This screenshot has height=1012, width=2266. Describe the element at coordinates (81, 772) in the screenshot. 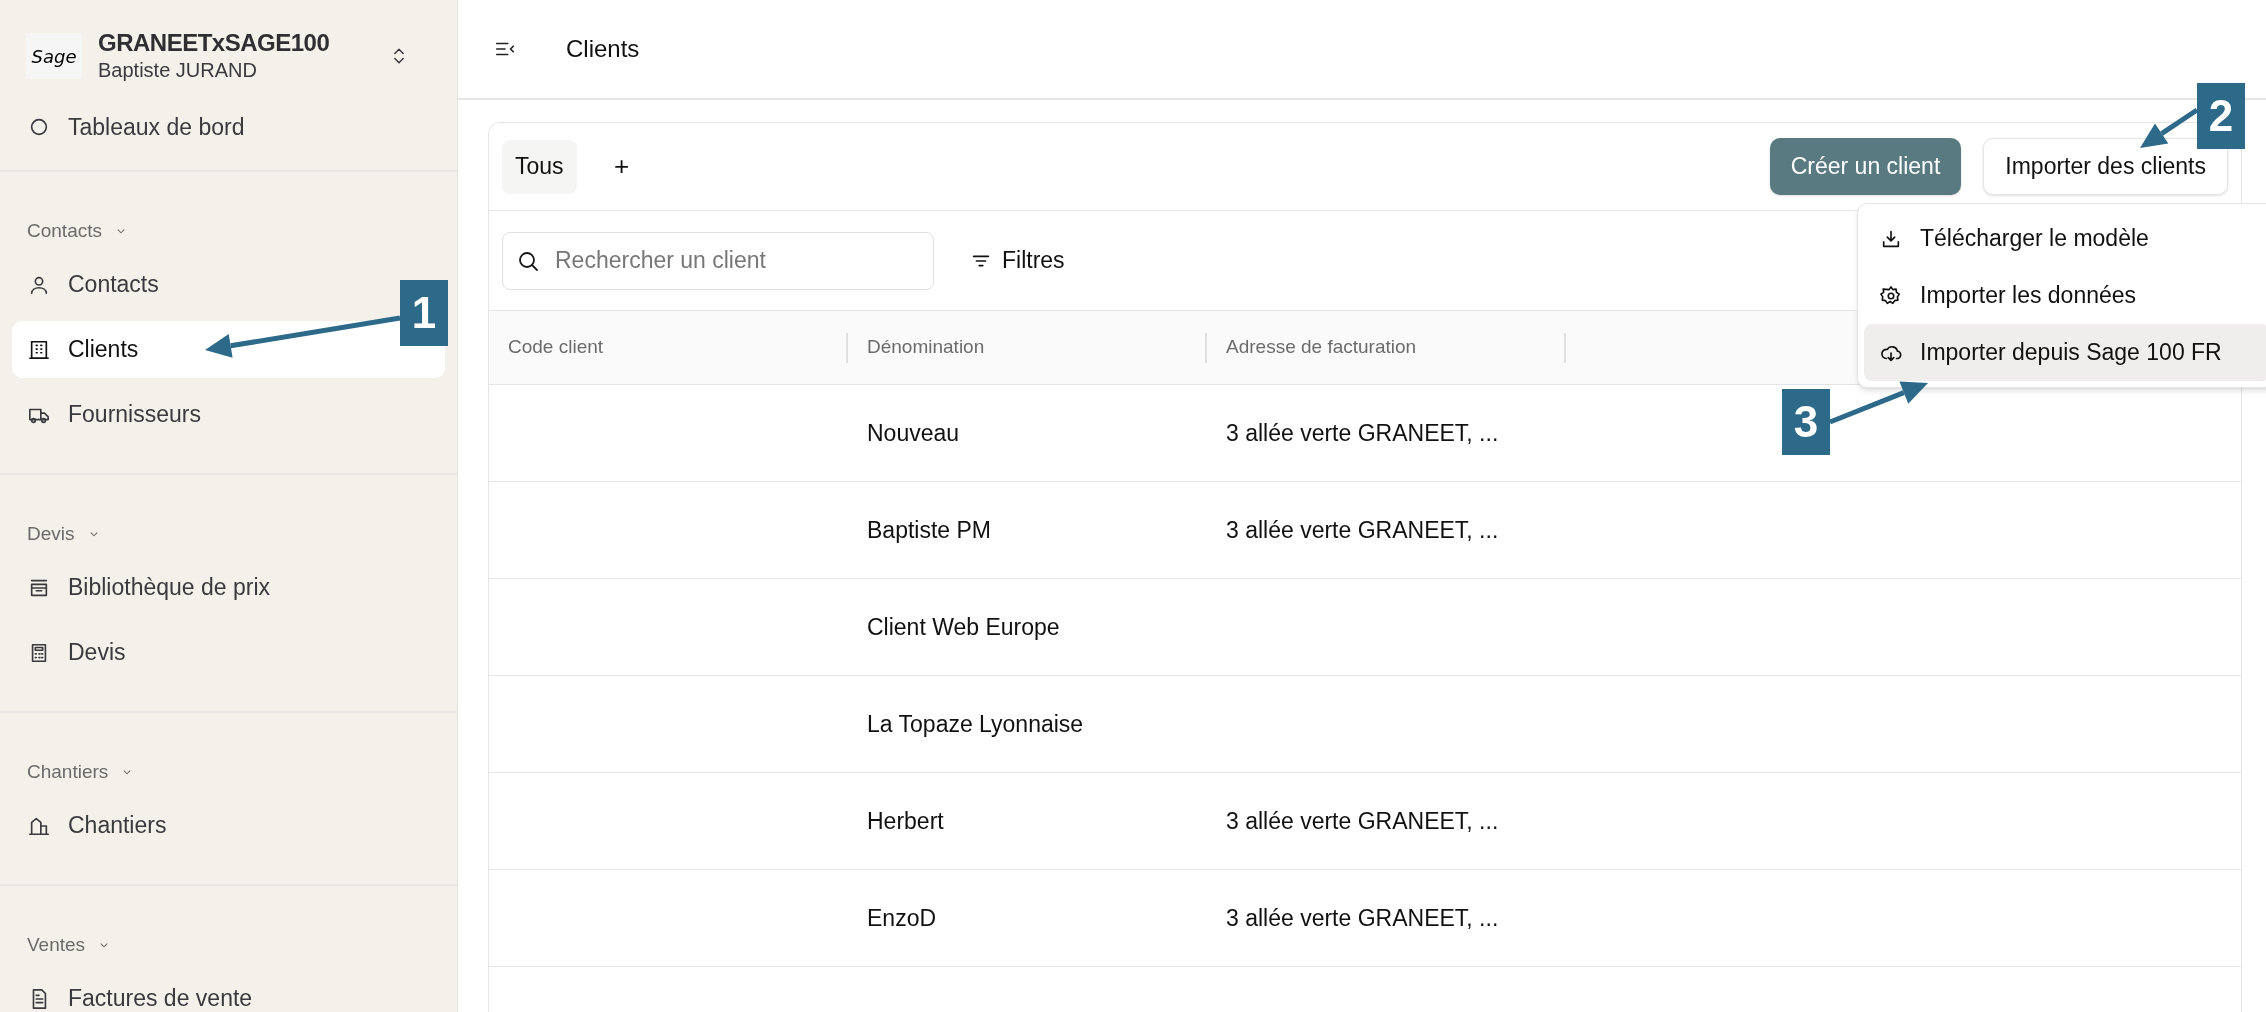

I see `section-header: Chantiers` at that location.